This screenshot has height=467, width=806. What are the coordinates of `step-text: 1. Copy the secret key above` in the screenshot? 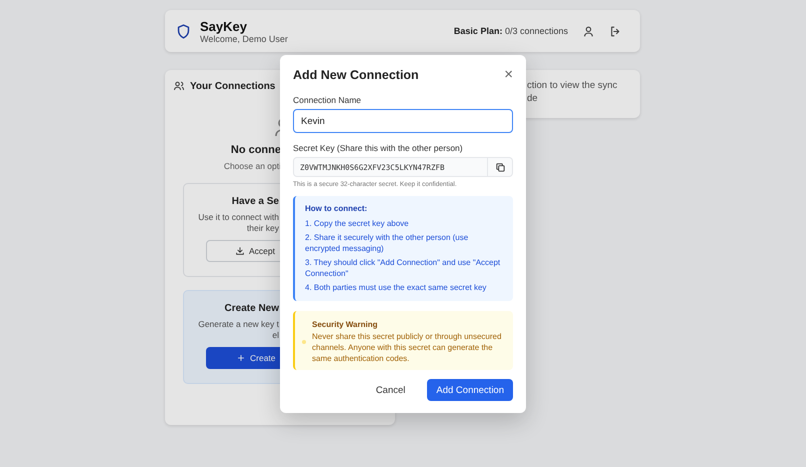 It's located at (357, 223).